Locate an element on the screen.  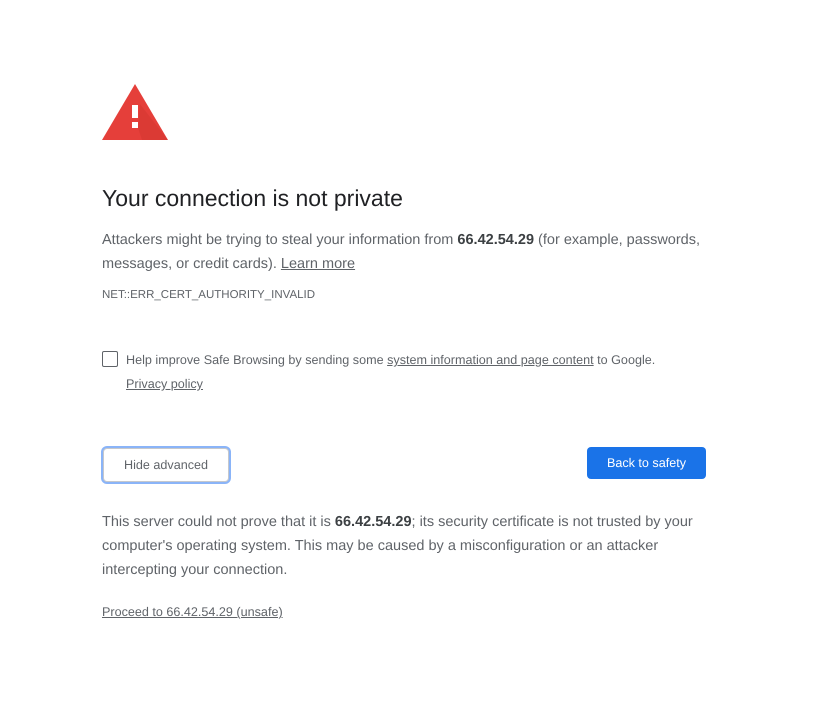
system-info-link: system information and page content is located at coordinates (490, 360).